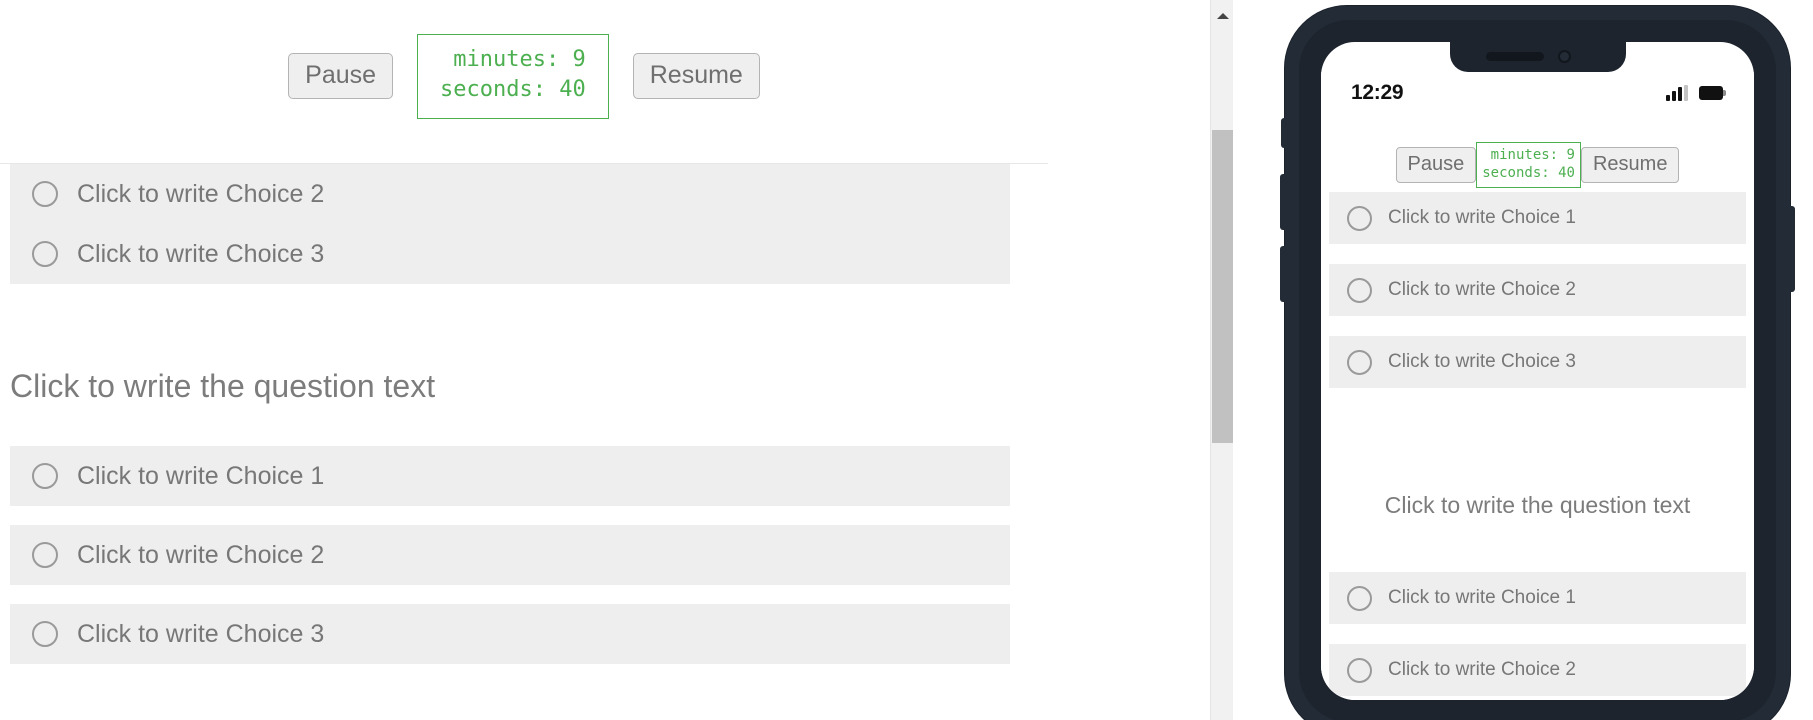 The width and height of the screenshot is (1813, 720). What do you see at coordinates (1514, 56) in the screenshot?
I see `speaker-grill-icon` at bounding box center [1514, 56].